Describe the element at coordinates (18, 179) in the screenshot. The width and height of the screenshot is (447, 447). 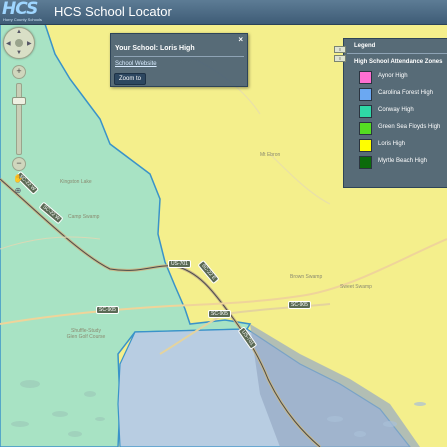
I see `pan-hand-icon: ✋` at that location.